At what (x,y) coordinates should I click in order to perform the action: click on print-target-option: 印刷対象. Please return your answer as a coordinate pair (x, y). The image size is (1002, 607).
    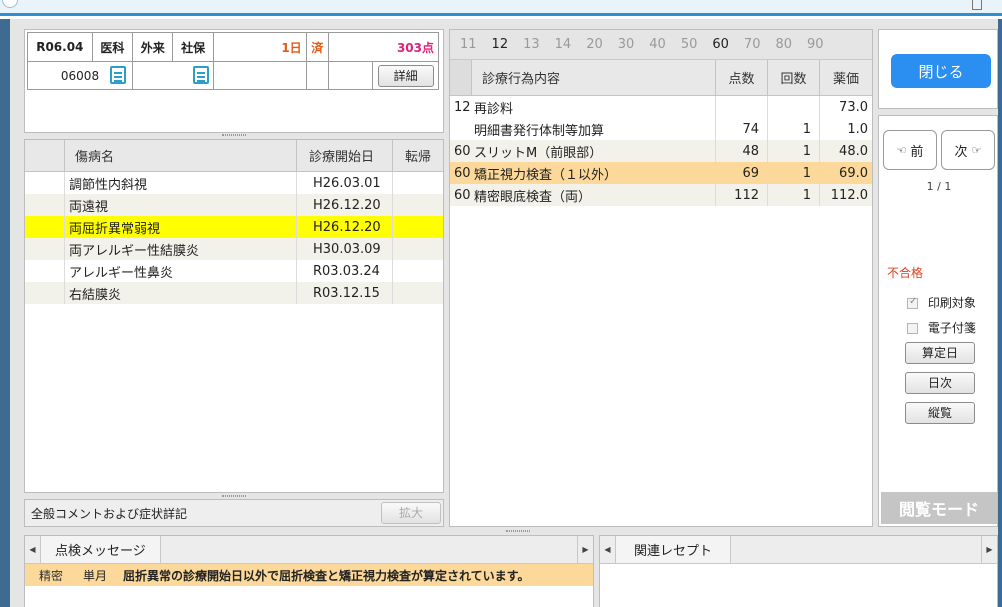
    Looking at the image, I should click on (941, 302).